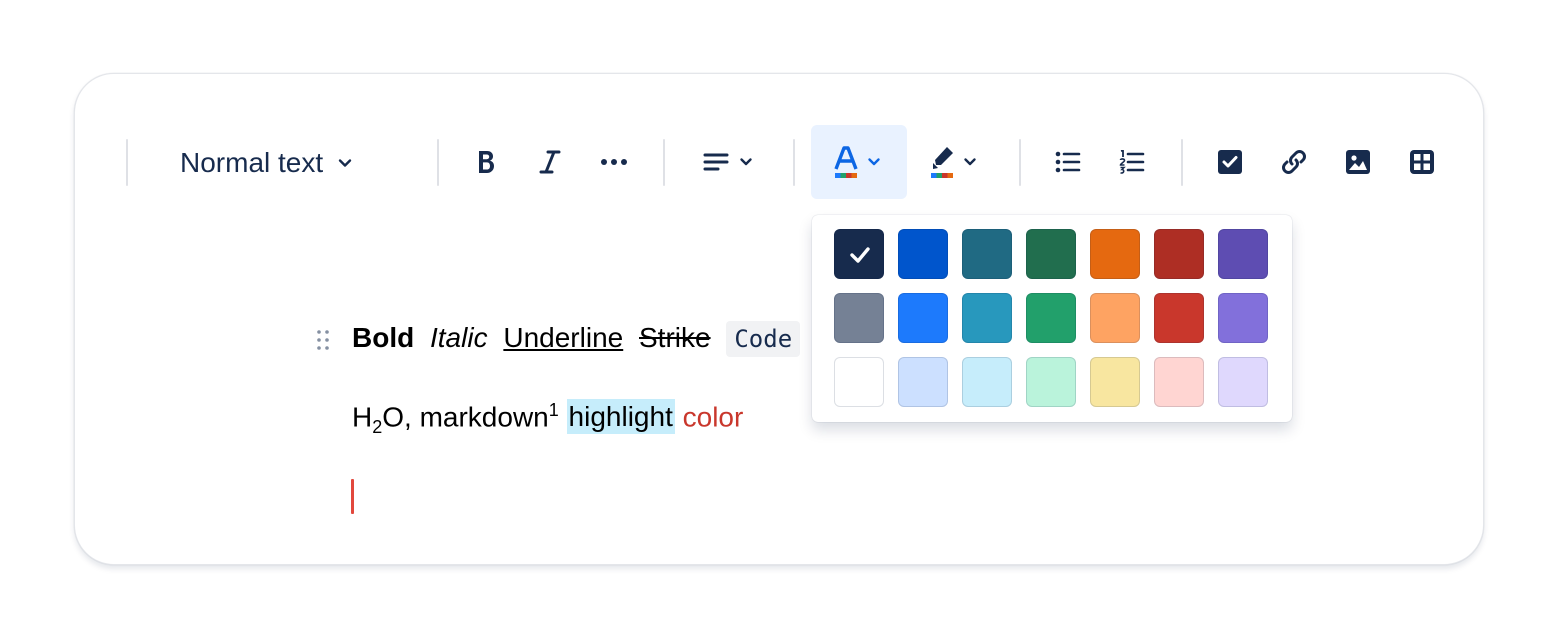  I want to click on paragraph-marks: H2O, markdown1 highlight color, so click(548, 418).